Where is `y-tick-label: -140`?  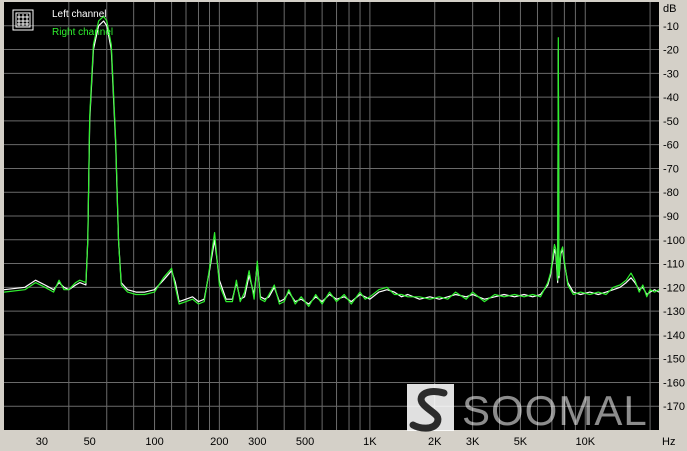 y-tick-label: -140 is located at coordinates (674, 336).